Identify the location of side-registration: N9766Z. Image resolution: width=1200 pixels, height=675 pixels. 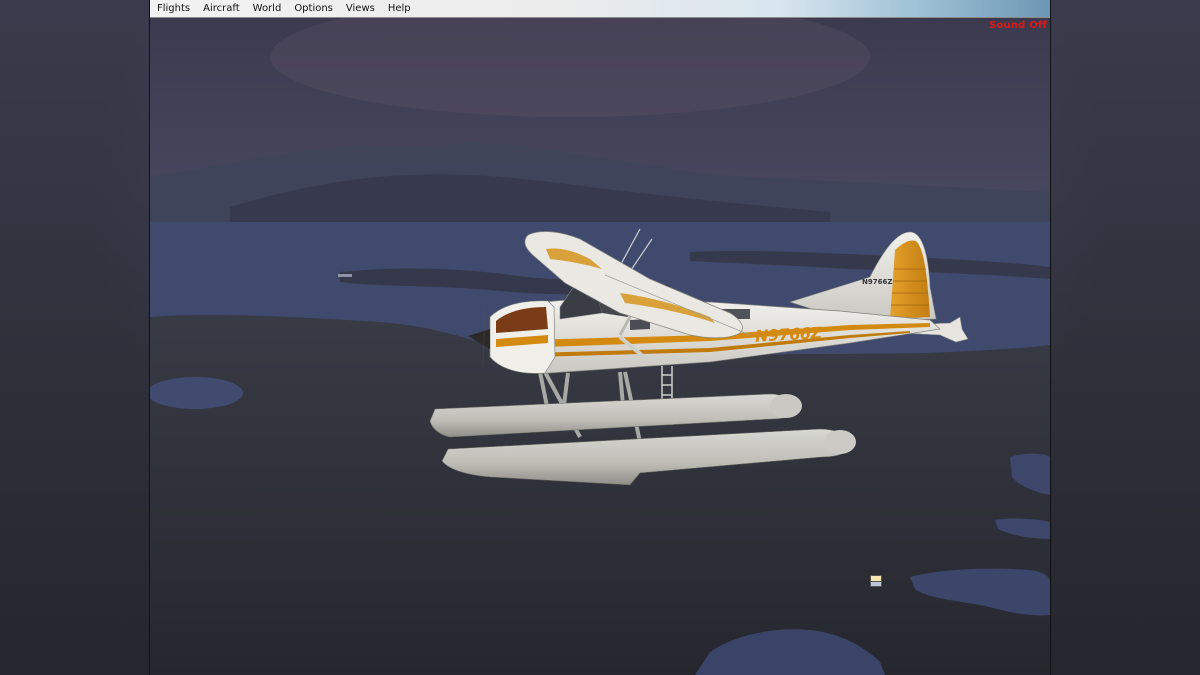
(788, 334).